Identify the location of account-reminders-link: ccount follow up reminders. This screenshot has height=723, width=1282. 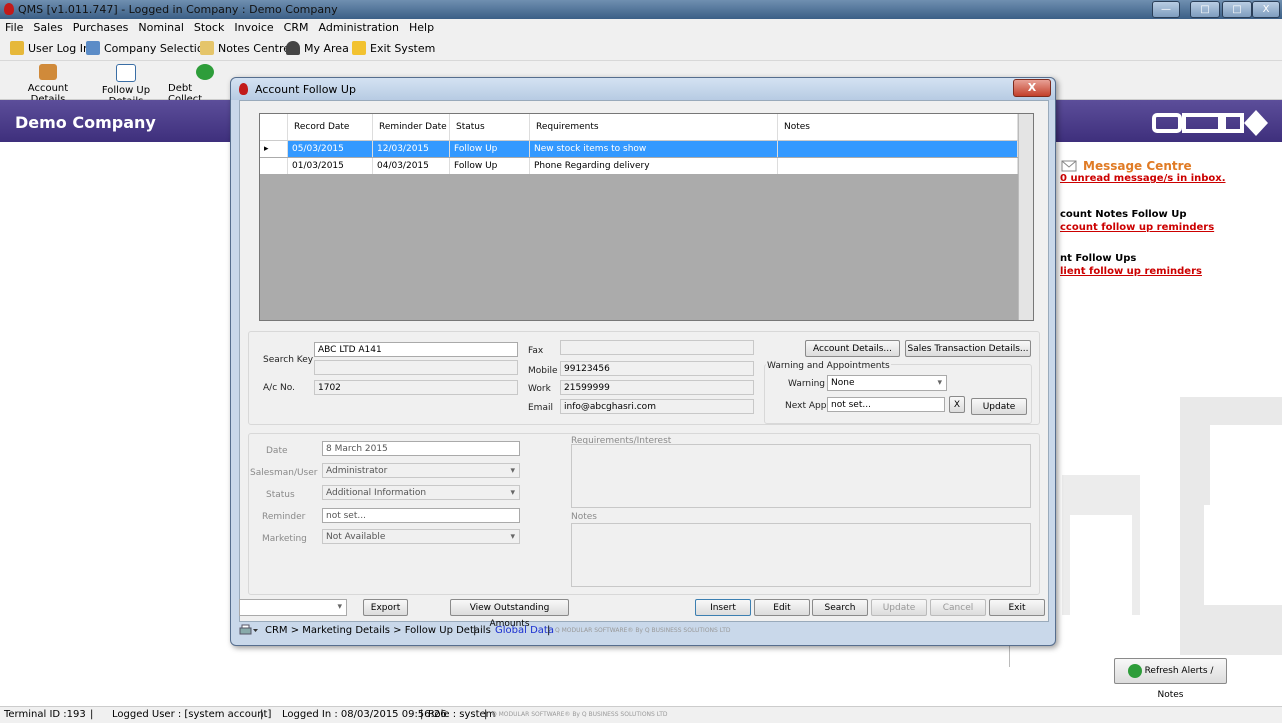
(1137, 227).